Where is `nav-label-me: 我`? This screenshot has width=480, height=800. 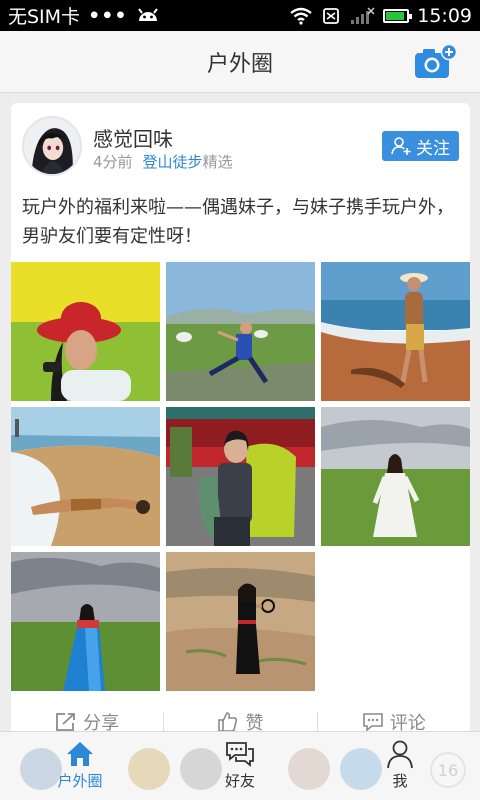
nav-label-me: 我 is located at coordinates (400, 781).